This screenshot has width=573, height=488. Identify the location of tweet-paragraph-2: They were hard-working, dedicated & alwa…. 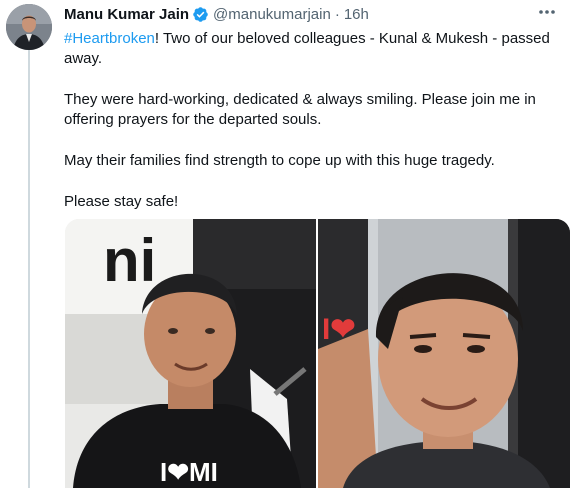
(300, 109).